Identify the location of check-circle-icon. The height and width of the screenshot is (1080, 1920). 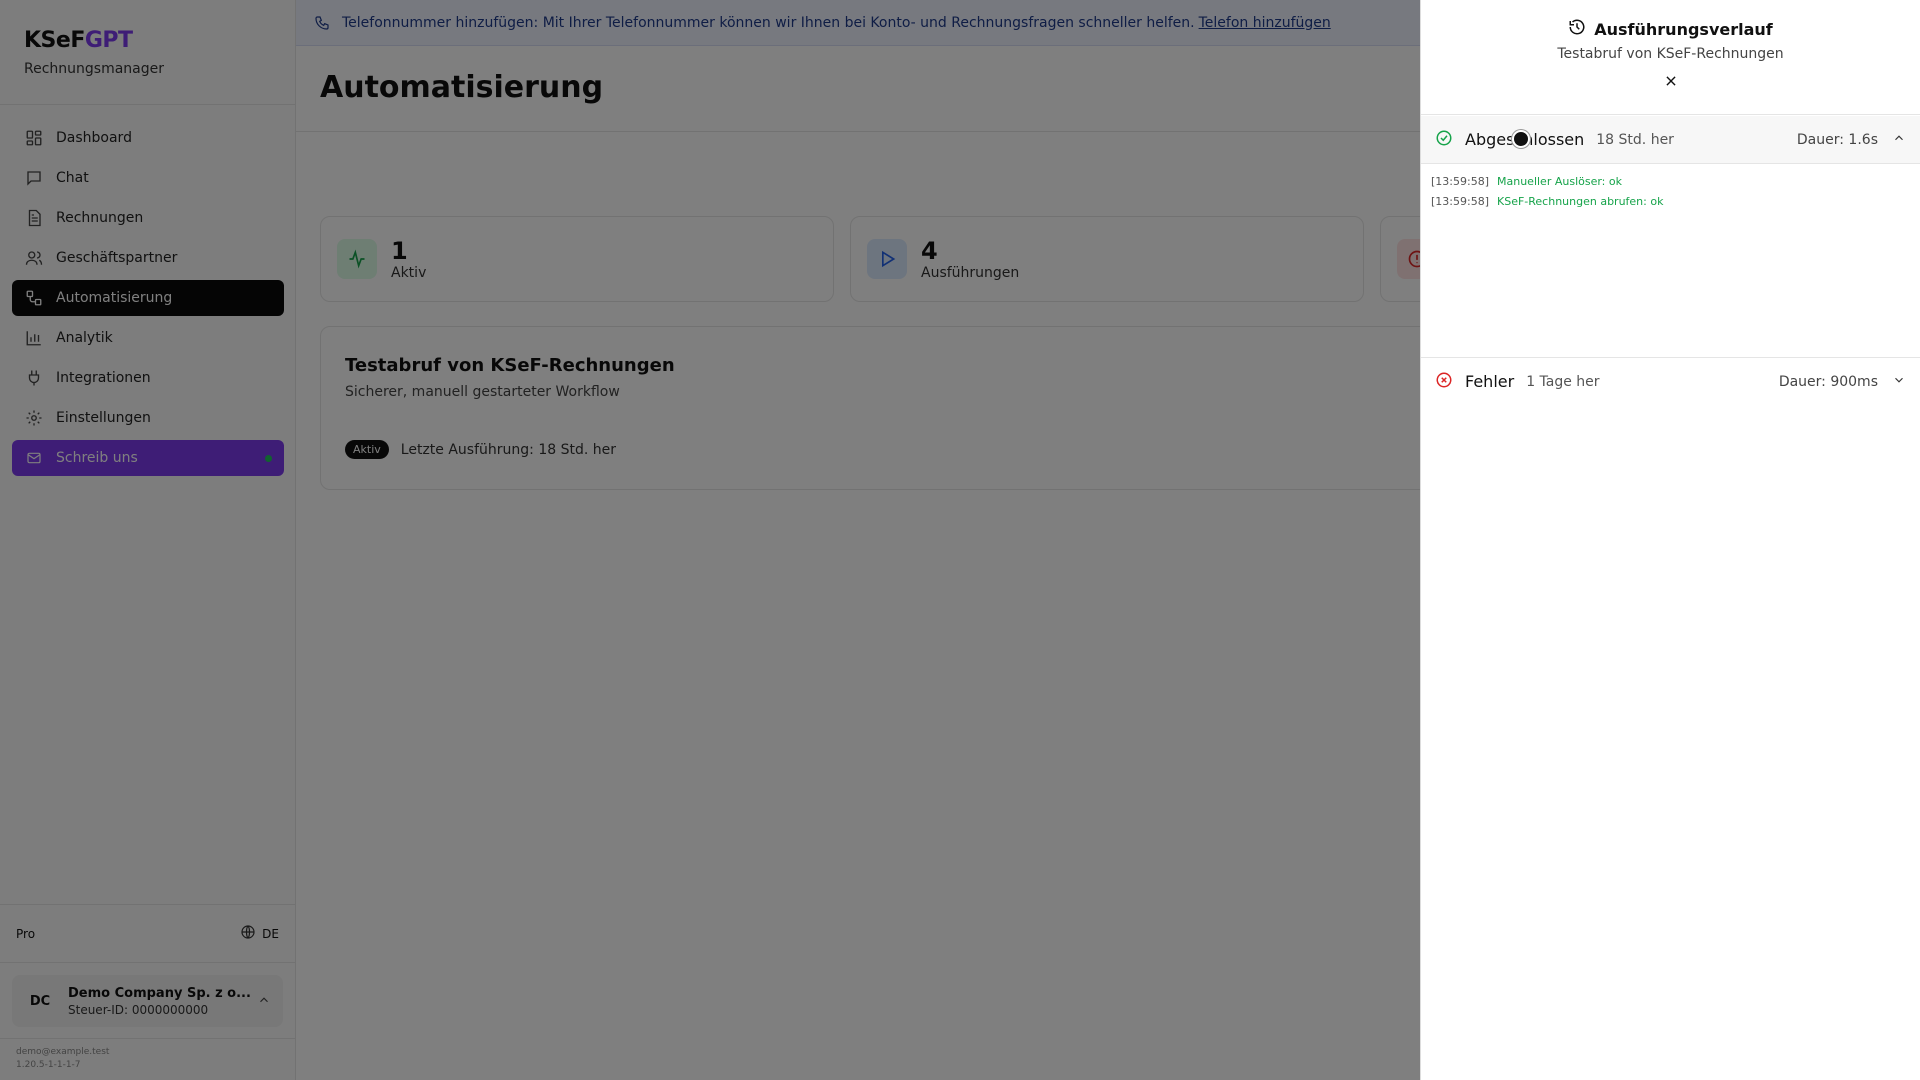
(1444, 140).